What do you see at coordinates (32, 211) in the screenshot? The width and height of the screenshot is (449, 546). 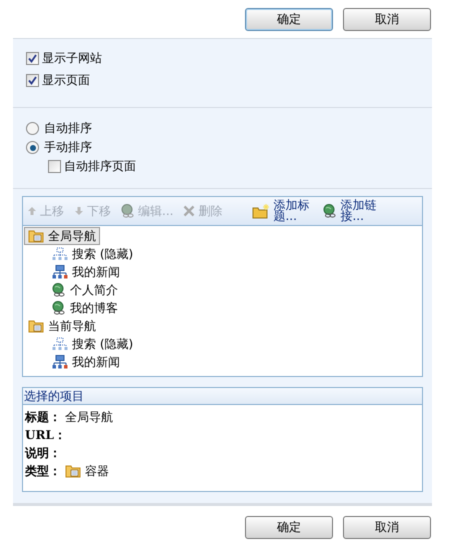 I see `arrow-up-icon` at bounding box center [32, 211].